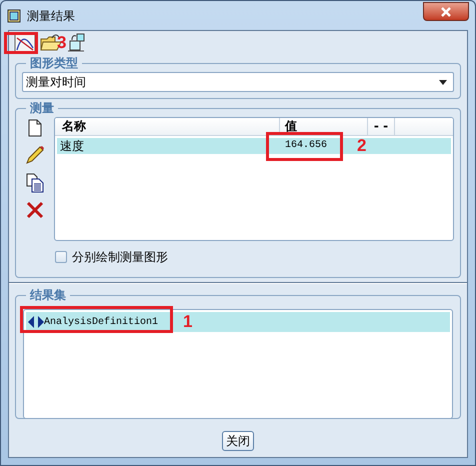 This screenshot has width=476, height=466. What do you see at coordinates (324, 126) in the screenshot?
I see `column-header: 值` at bounding box center [324, 126].